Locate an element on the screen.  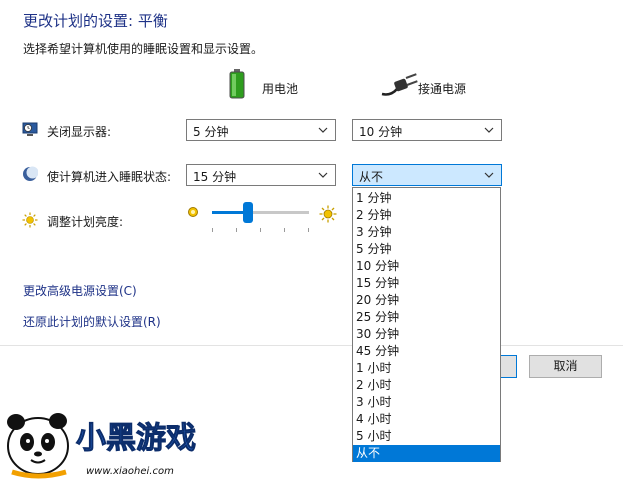
plugged-column-label: 接通电源 is located at coordinates (442, 89).